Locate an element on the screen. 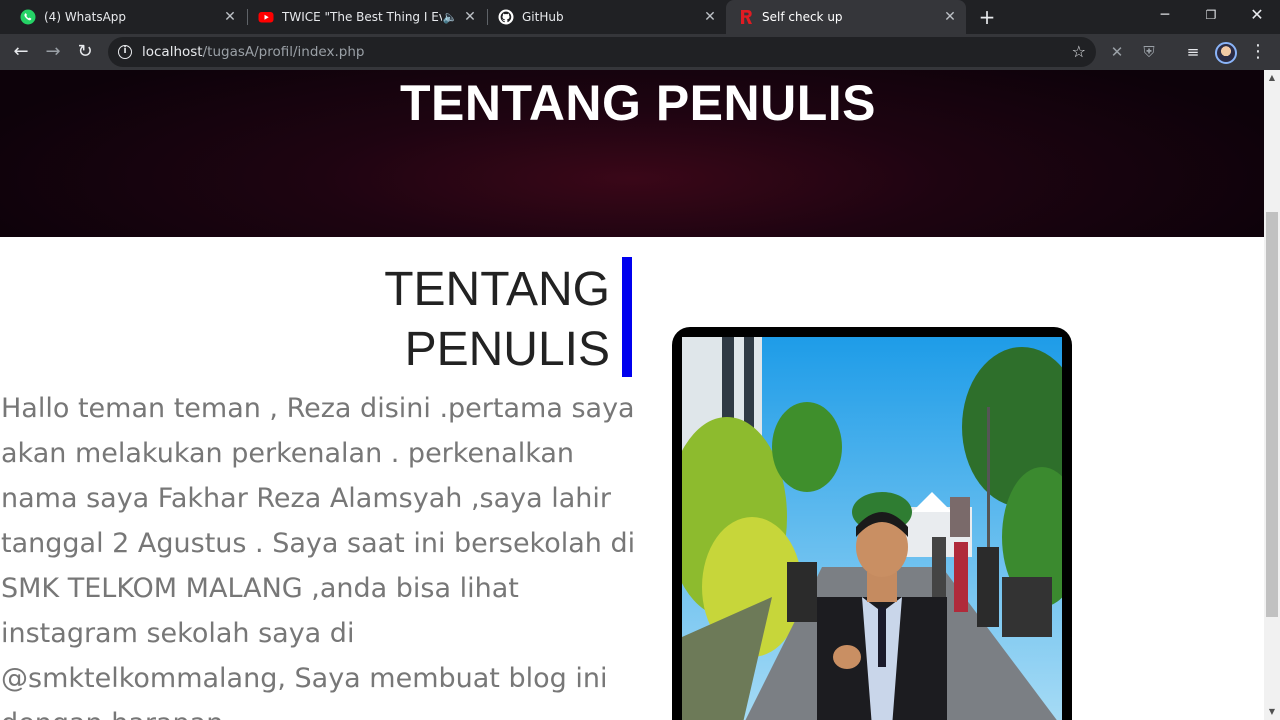 Image resolution: width=1280 pixels, height=720 pixels. section-title-line1: TENTANG is located at coordinates (497, 289).